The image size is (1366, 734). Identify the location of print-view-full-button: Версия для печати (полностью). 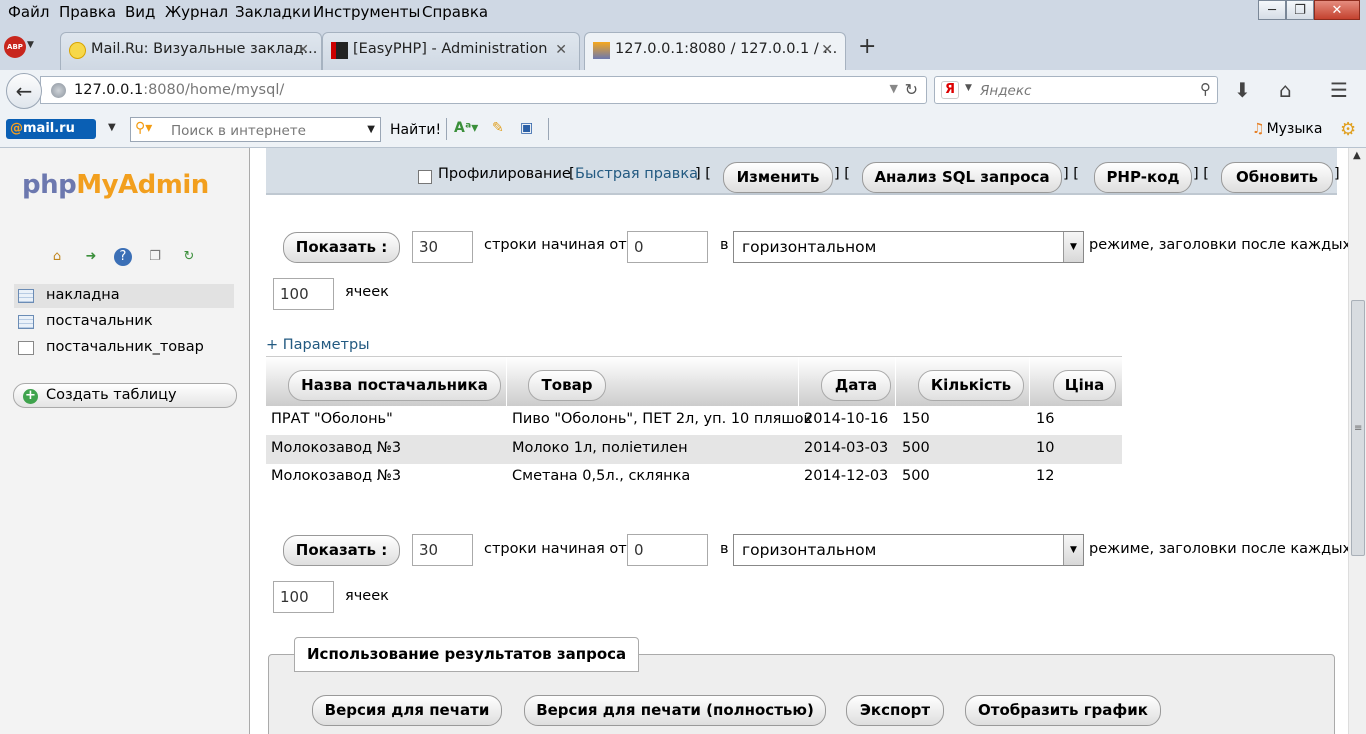
(675, 710).